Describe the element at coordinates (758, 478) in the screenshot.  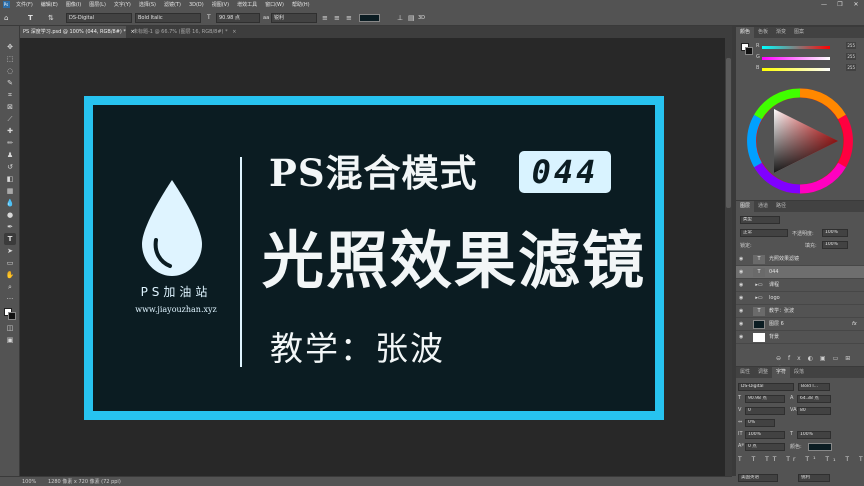
I see `char-language: 美国英语` at that location.